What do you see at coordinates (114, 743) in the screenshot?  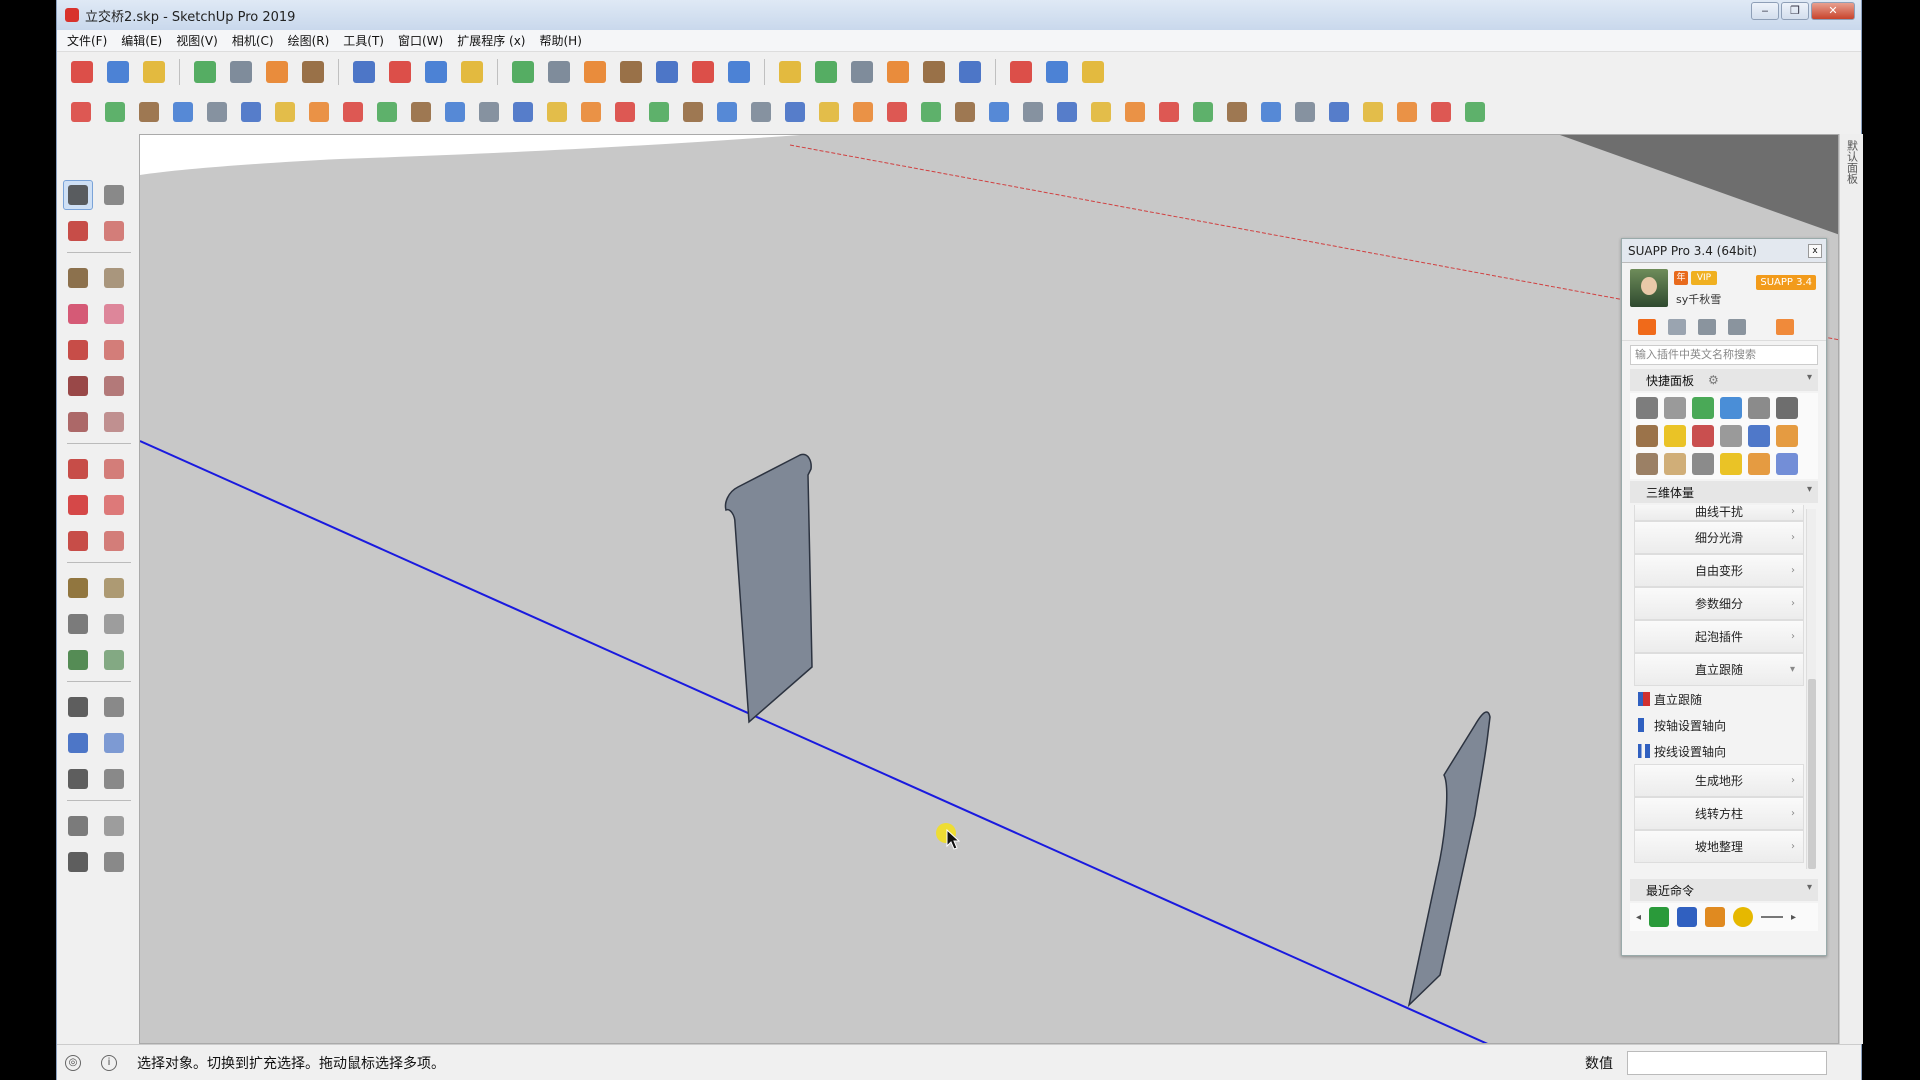 I see `zoom-window-tool` at bounding box center [114, 743].